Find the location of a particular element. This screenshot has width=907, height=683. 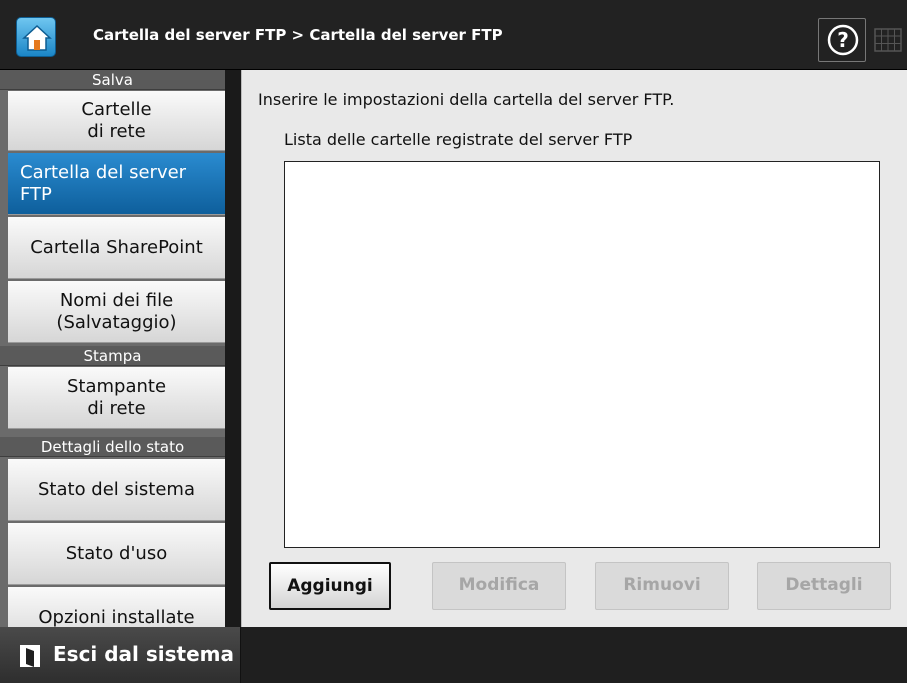

sidebar-item-label: Opzioni installate is located at coordinates (116, 617).